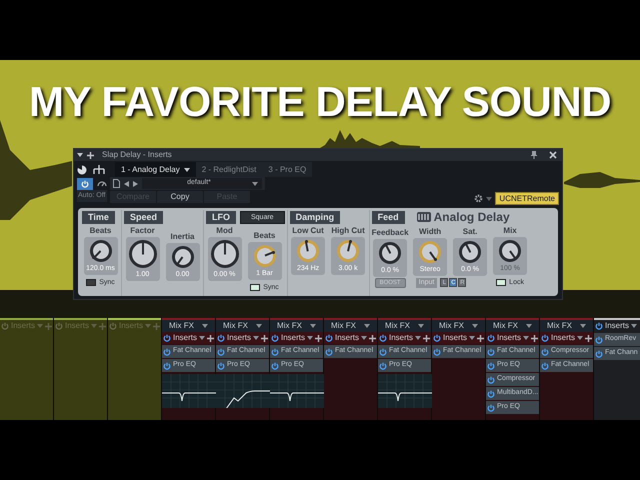  I want to click on section-title: Damping, so click(315, 217).